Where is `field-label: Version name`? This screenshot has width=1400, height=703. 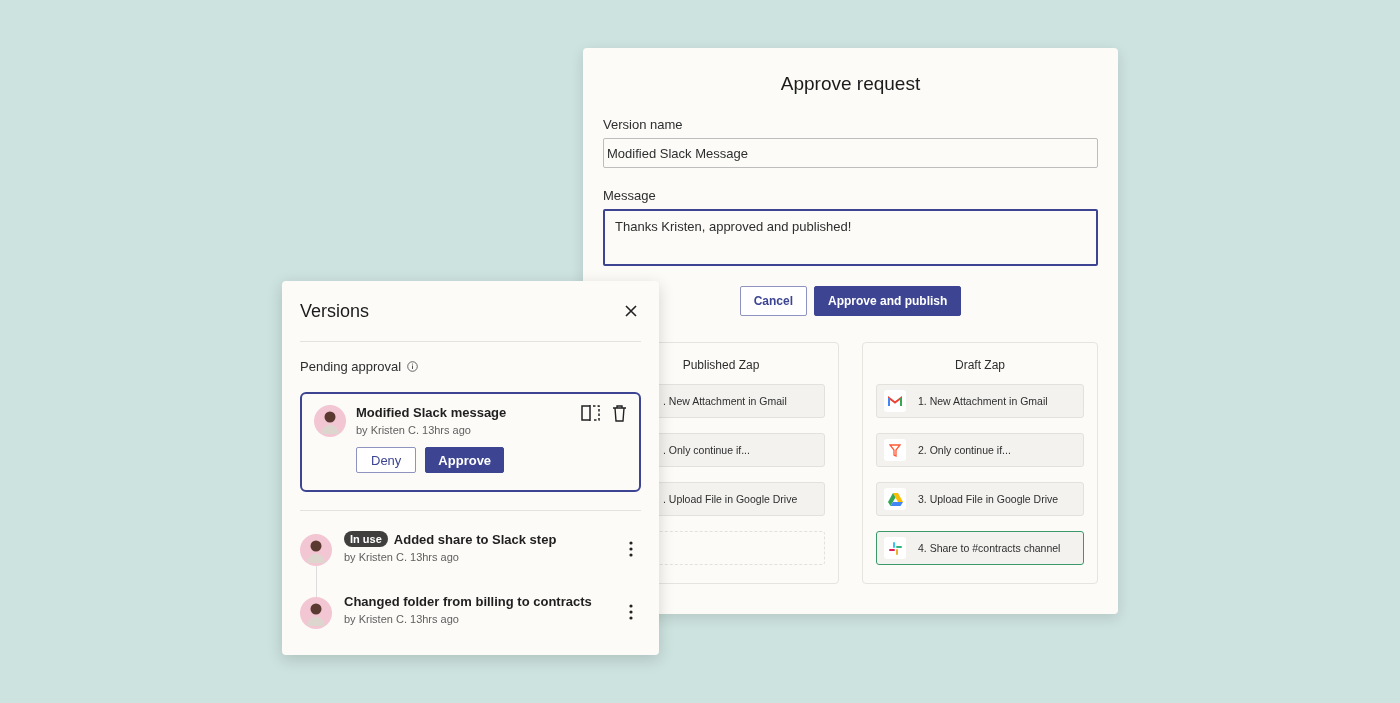
field-label: Version name is located at coordinates (643, 124).